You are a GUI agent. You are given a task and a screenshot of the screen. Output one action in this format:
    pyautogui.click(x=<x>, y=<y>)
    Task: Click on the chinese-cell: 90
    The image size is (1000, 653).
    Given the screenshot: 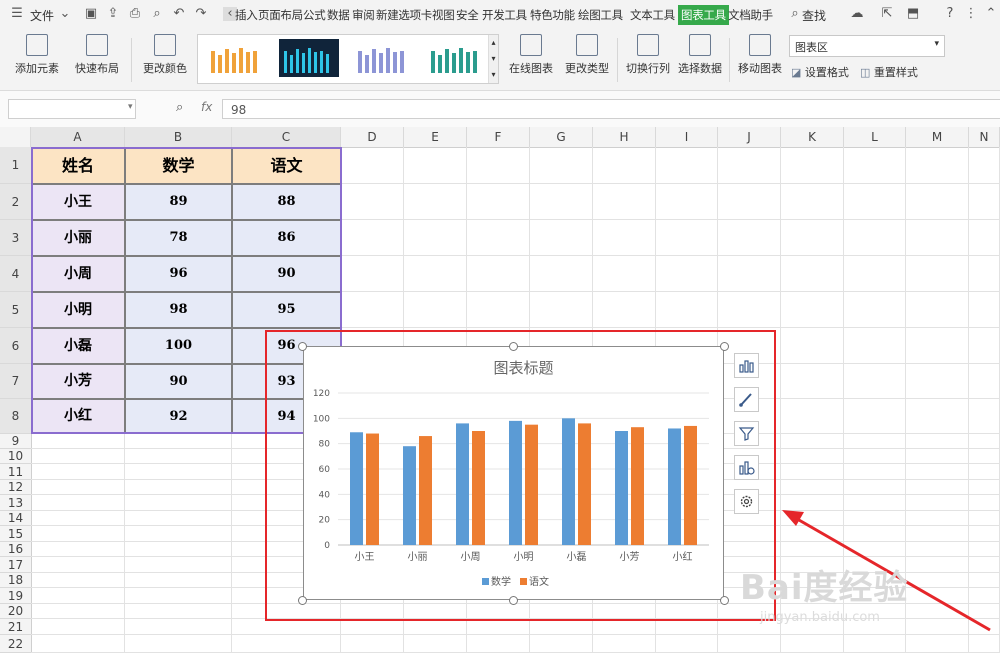 What is the action you would take?
    pyautogui.click(x=286, y=274)
    